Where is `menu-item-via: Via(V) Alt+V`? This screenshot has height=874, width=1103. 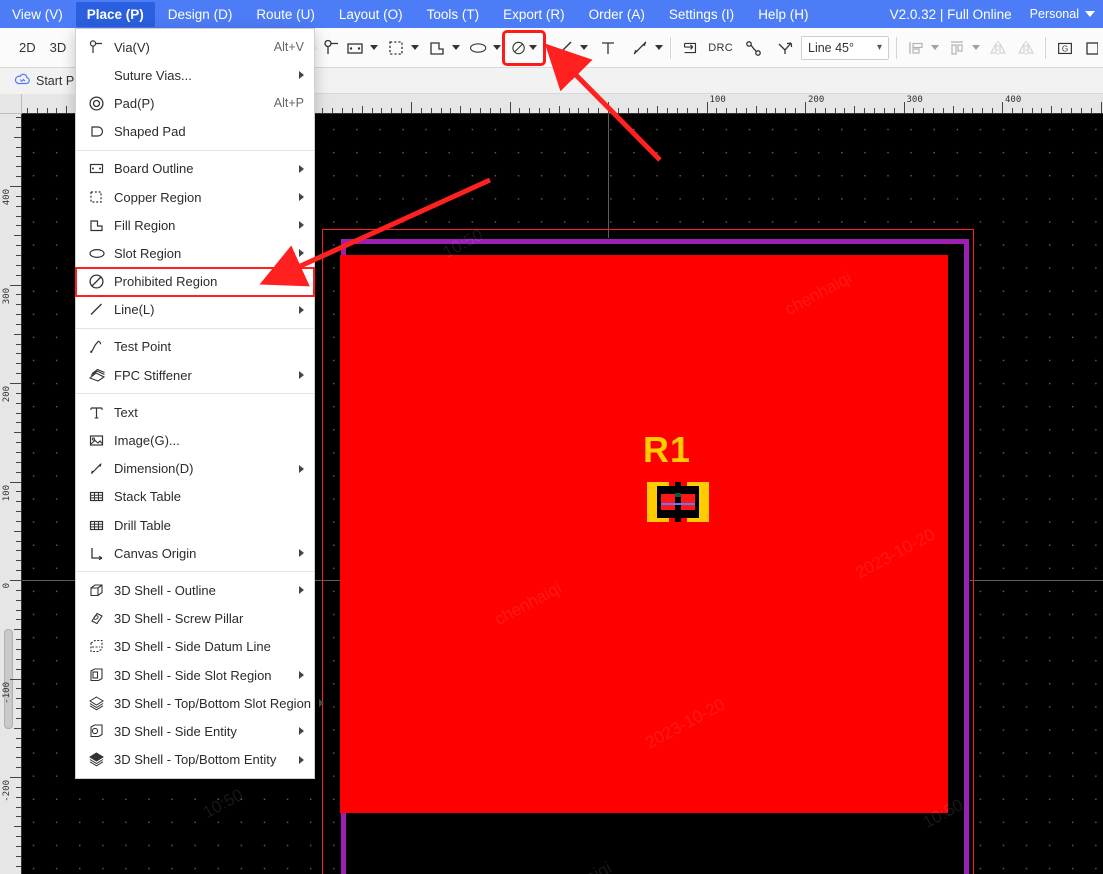 menu-item-via: Via(V) Alt+V is located at coordinates (195, 47).